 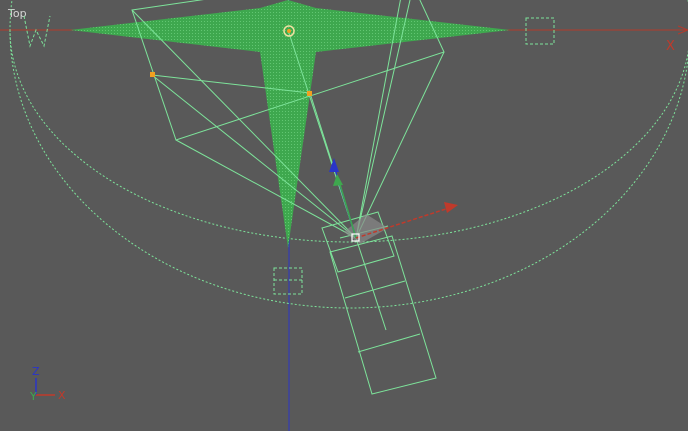 What do you see at coordinates (670, 46) in the screenshot?
I see `world-x-label: X` at bounding box center [670, 46].